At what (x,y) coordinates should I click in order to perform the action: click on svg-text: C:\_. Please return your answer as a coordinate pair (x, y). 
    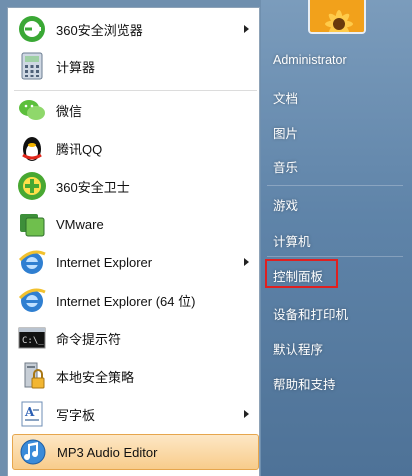
    Looking at the image, I should click on (33, 341).